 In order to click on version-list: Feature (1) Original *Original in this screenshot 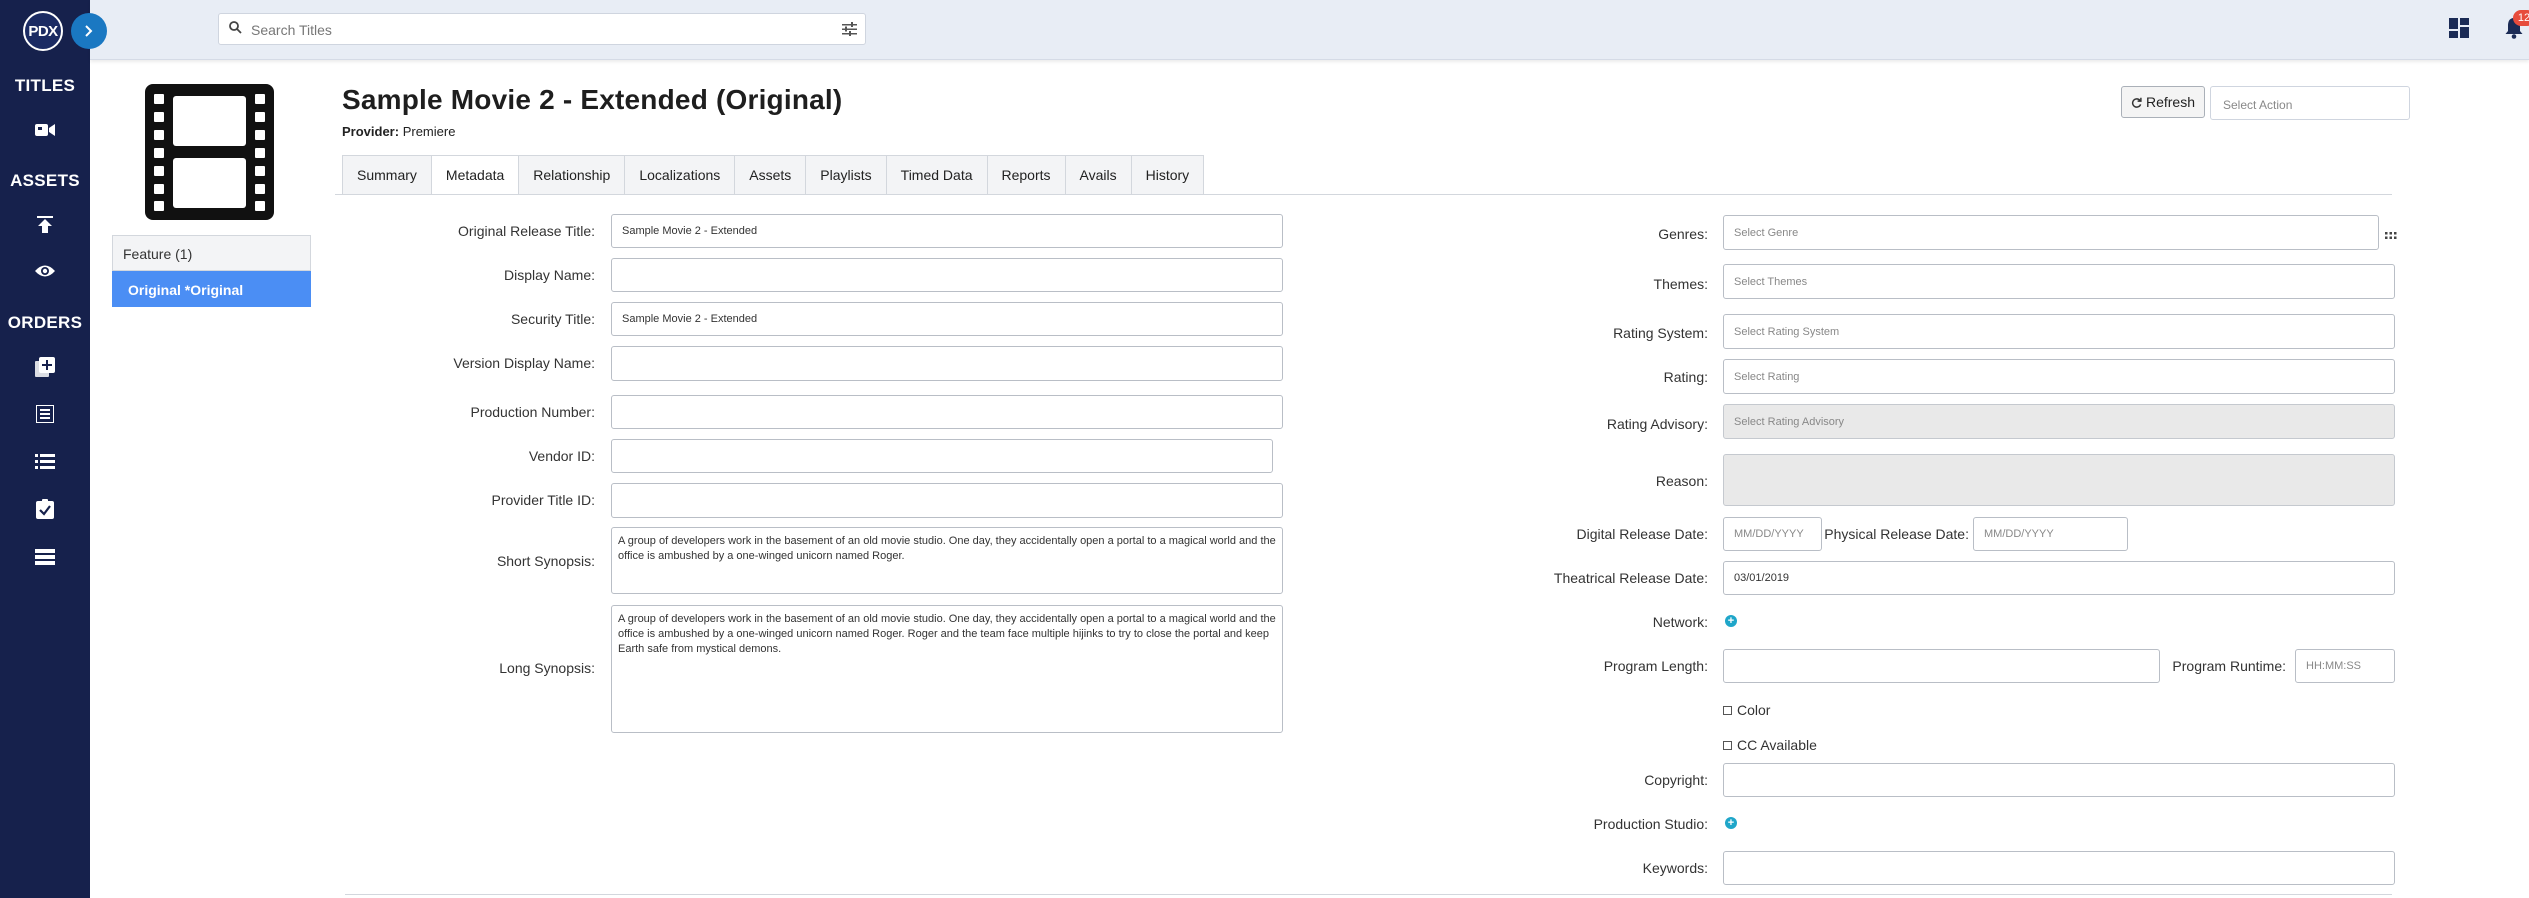, I will do `click(211, 271)`.